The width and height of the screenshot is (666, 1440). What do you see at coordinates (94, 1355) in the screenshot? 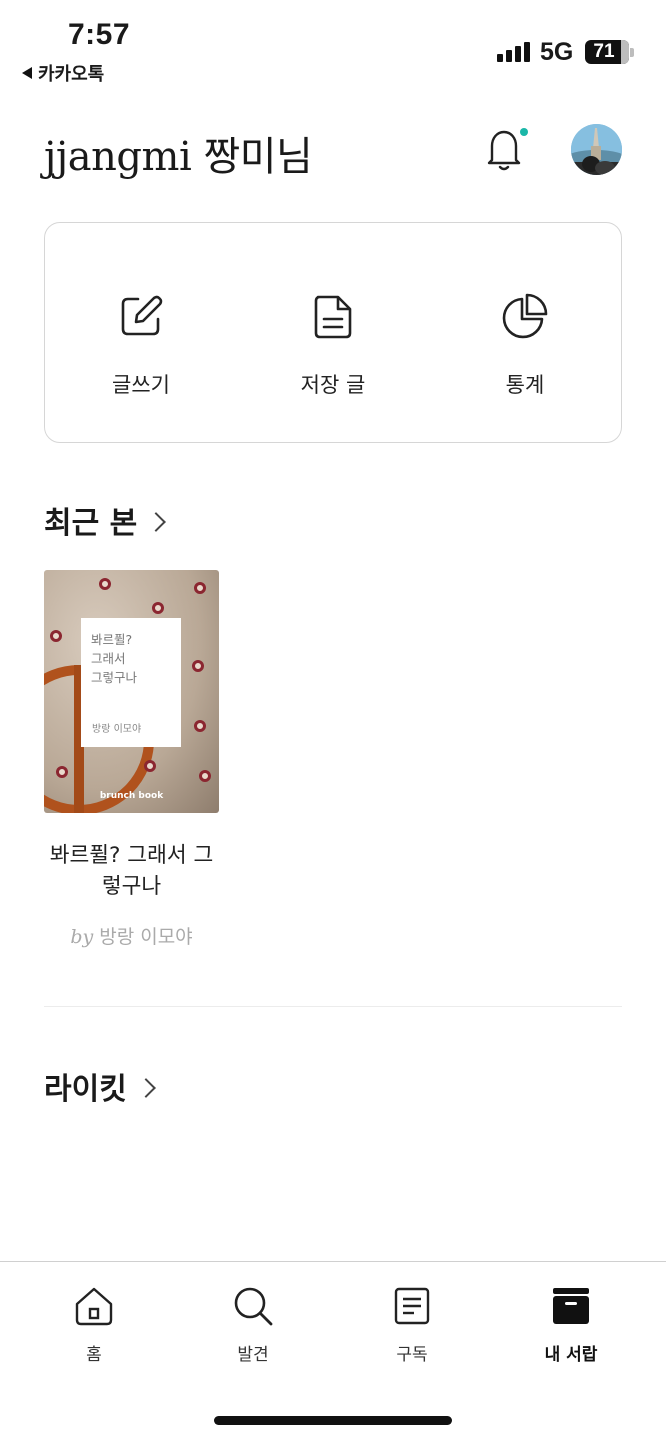
I see `tab-home-label: 홈` at bounding box center [94, 1355].